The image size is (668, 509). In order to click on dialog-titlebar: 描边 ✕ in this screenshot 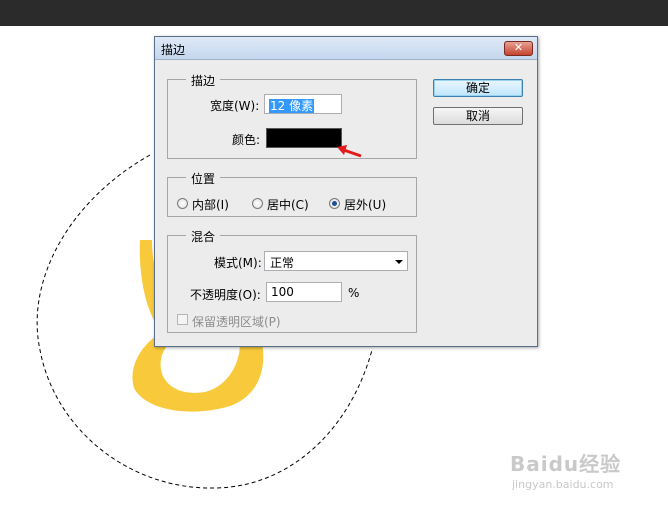, I will do `click(346, 48)`.